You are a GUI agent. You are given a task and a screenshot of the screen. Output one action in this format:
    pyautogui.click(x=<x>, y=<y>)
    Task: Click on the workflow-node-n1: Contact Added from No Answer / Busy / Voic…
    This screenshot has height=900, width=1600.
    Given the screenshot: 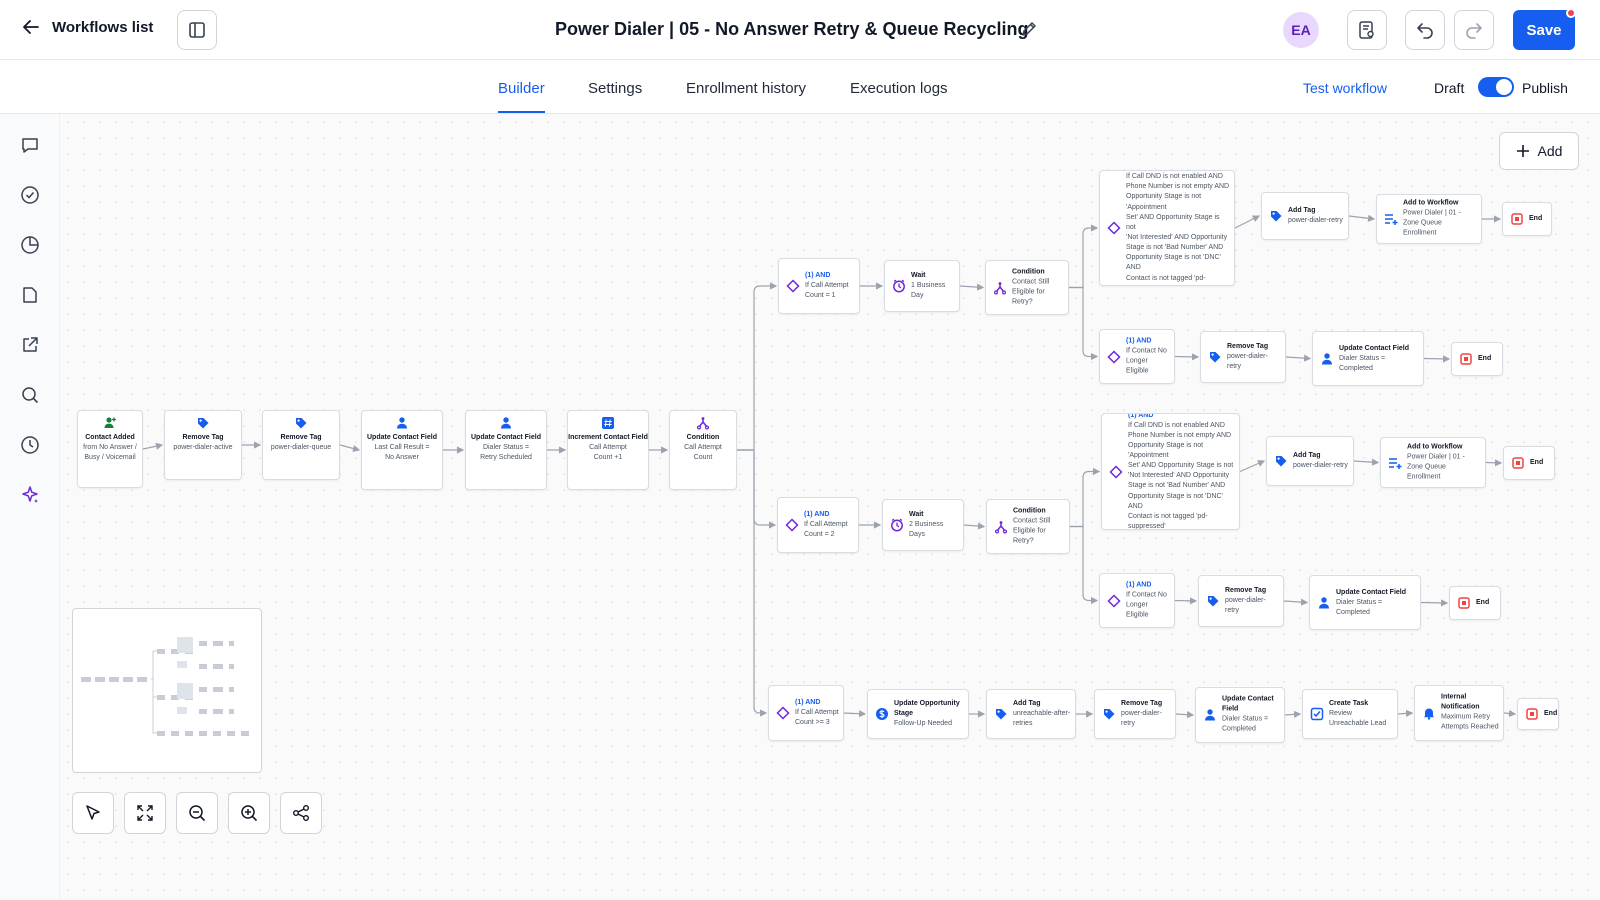 What is the action you would take?
    pyautogui.click(x=110, y=449)
    